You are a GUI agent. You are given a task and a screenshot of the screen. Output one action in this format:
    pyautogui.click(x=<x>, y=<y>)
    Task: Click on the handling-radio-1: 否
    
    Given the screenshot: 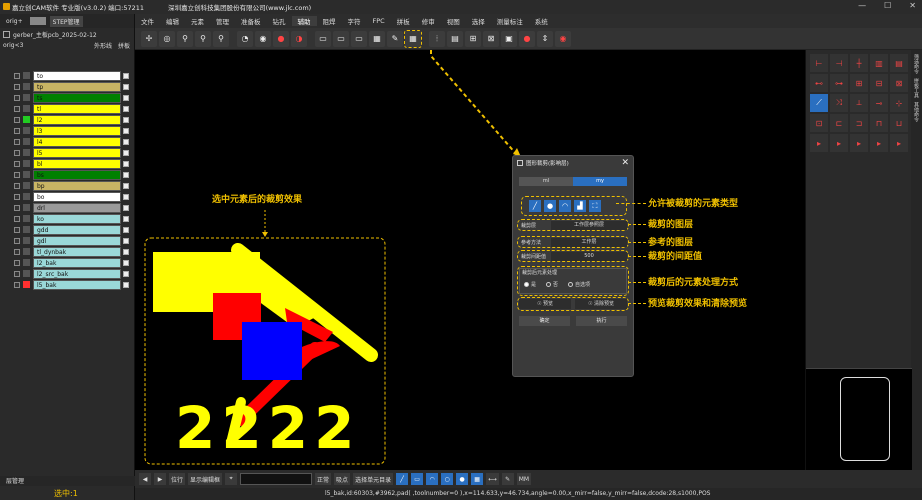 What is the action you would take?
    pyautogui.click(x=552, y=284)
    